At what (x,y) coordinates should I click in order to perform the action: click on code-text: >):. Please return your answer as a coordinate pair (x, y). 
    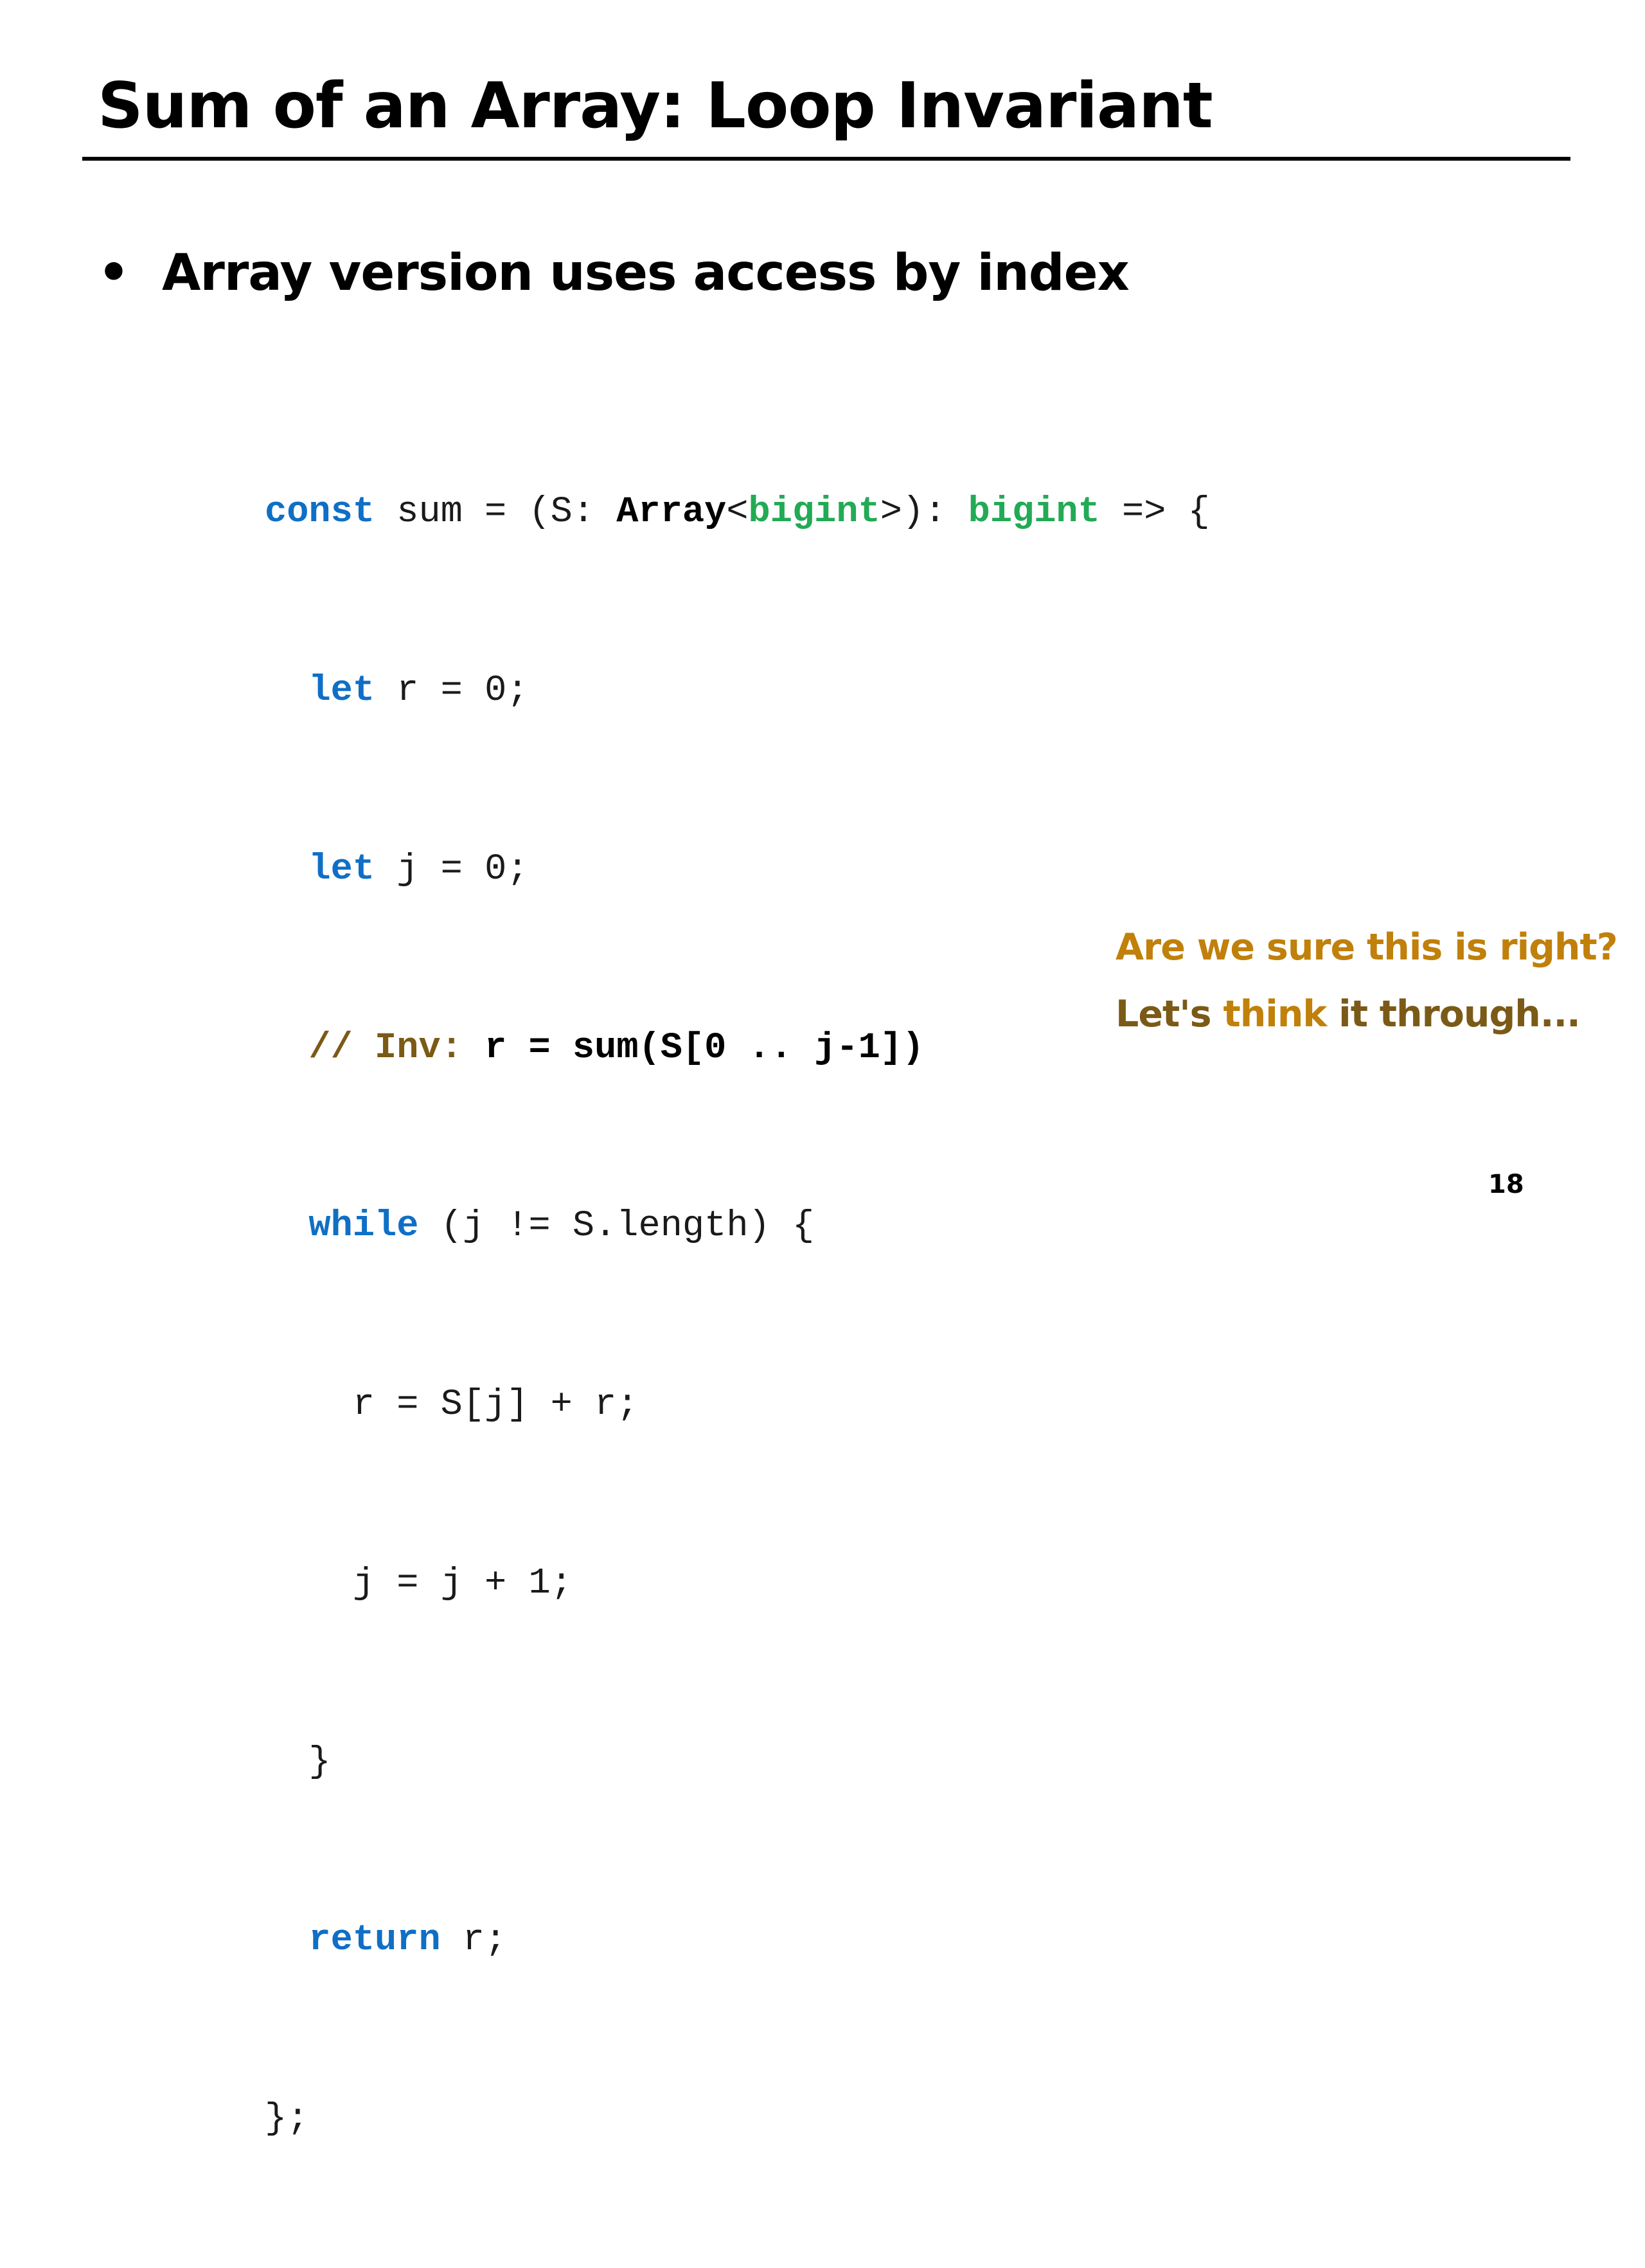
    Looking at the image, I should click on (924, 512).